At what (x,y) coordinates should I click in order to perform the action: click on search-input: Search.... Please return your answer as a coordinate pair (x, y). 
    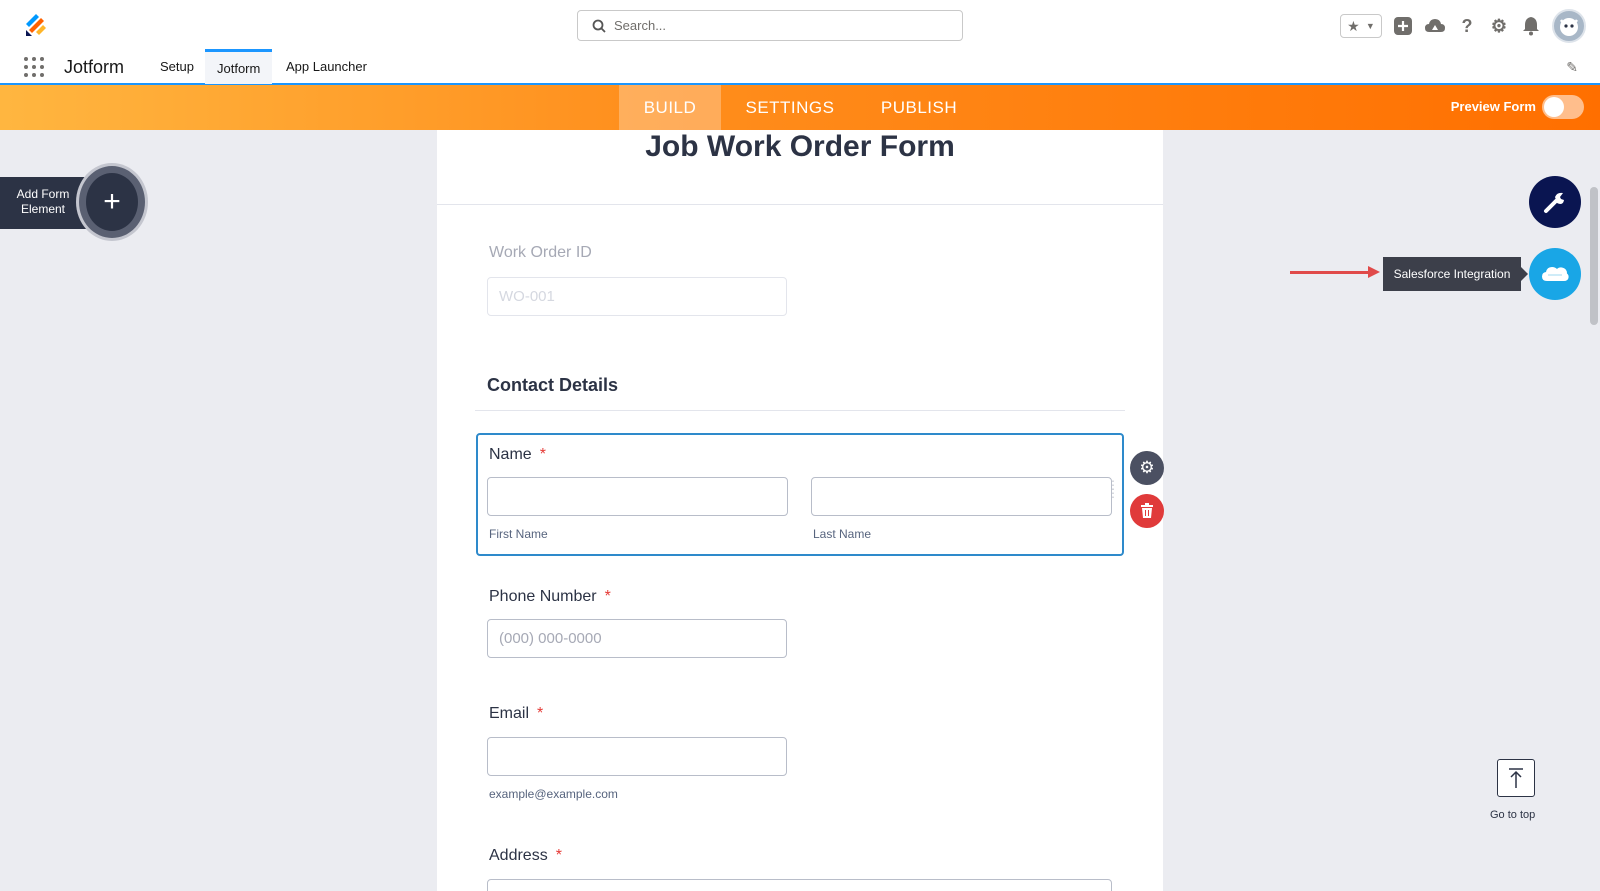
    Looking at the image, I should click on (770, 25).